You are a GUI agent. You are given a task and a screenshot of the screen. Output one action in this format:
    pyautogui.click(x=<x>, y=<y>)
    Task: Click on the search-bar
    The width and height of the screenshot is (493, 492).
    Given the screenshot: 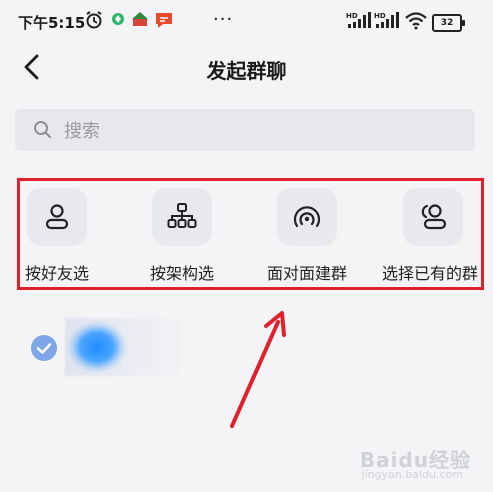 What is the action you would take?
    pyautogui.click(x=245, y=131)
    